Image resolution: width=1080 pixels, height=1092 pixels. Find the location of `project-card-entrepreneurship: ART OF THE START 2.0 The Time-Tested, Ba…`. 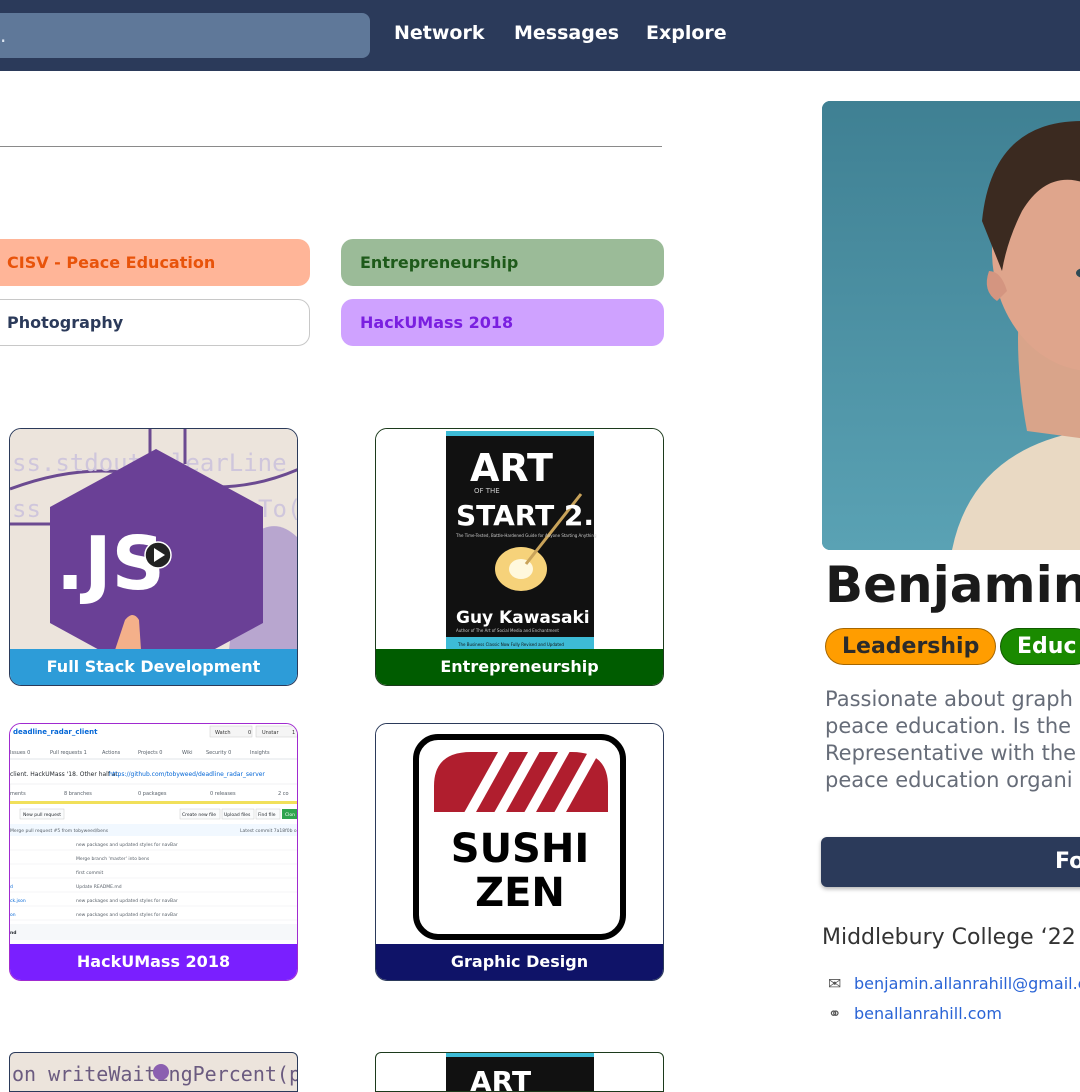

project-card-entrepreneurship: ART OF THE START 2.0 The Time-Tested, Ba… is located at coordinates (519, 557).